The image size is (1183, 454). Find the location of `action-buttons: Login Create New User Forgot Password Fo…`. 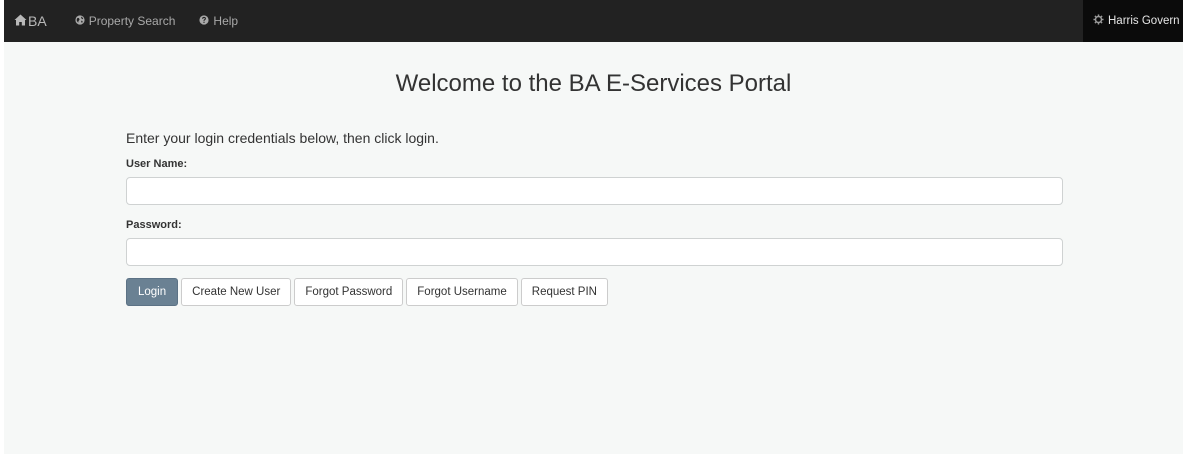

action-buttons: Login Create New User Forgot Password Fo… is located at coordinates (367, 292).